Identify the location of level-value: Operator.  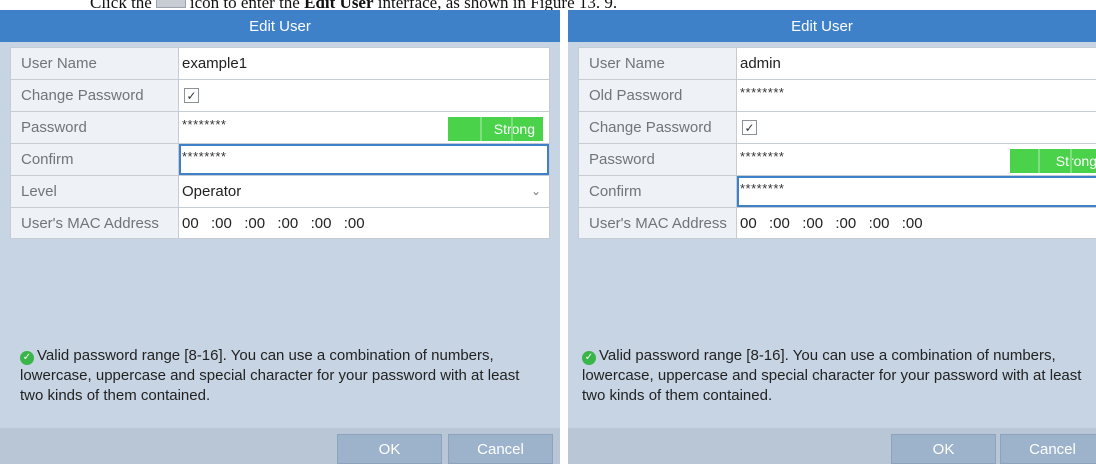
(212, 191).